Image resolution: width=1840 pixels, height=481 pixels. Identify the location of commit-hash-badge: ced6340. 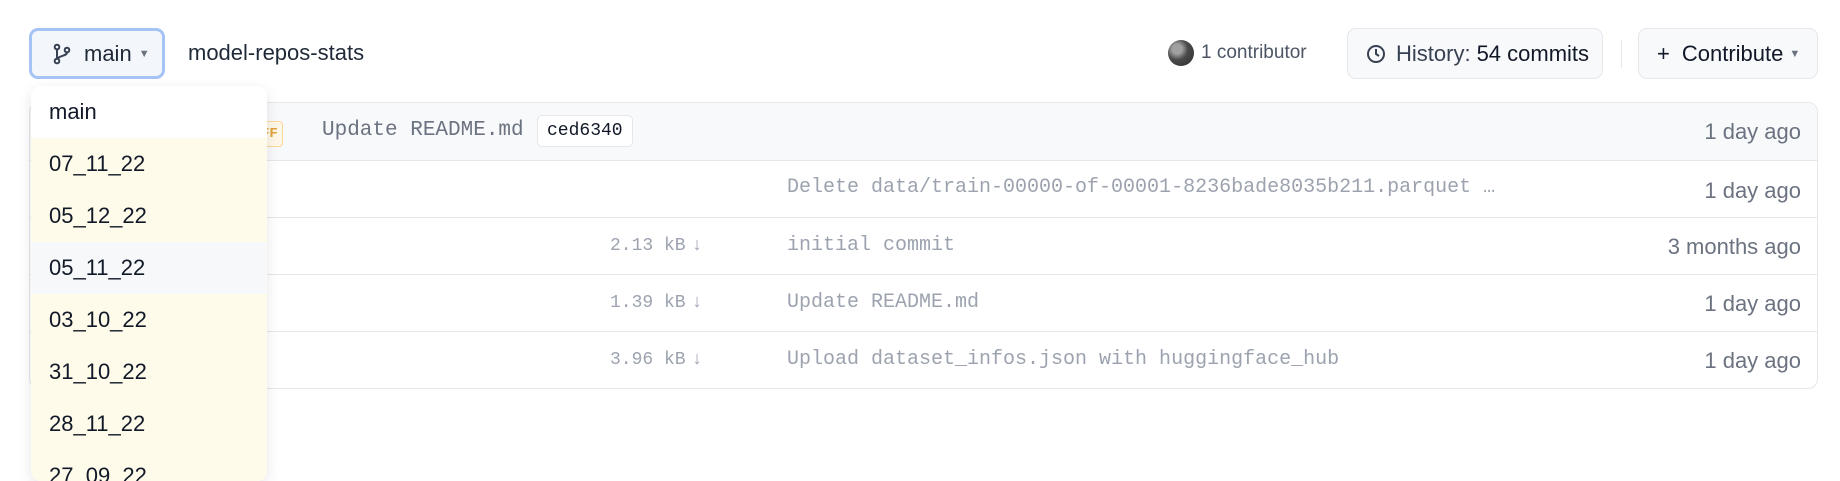
(585, 131).